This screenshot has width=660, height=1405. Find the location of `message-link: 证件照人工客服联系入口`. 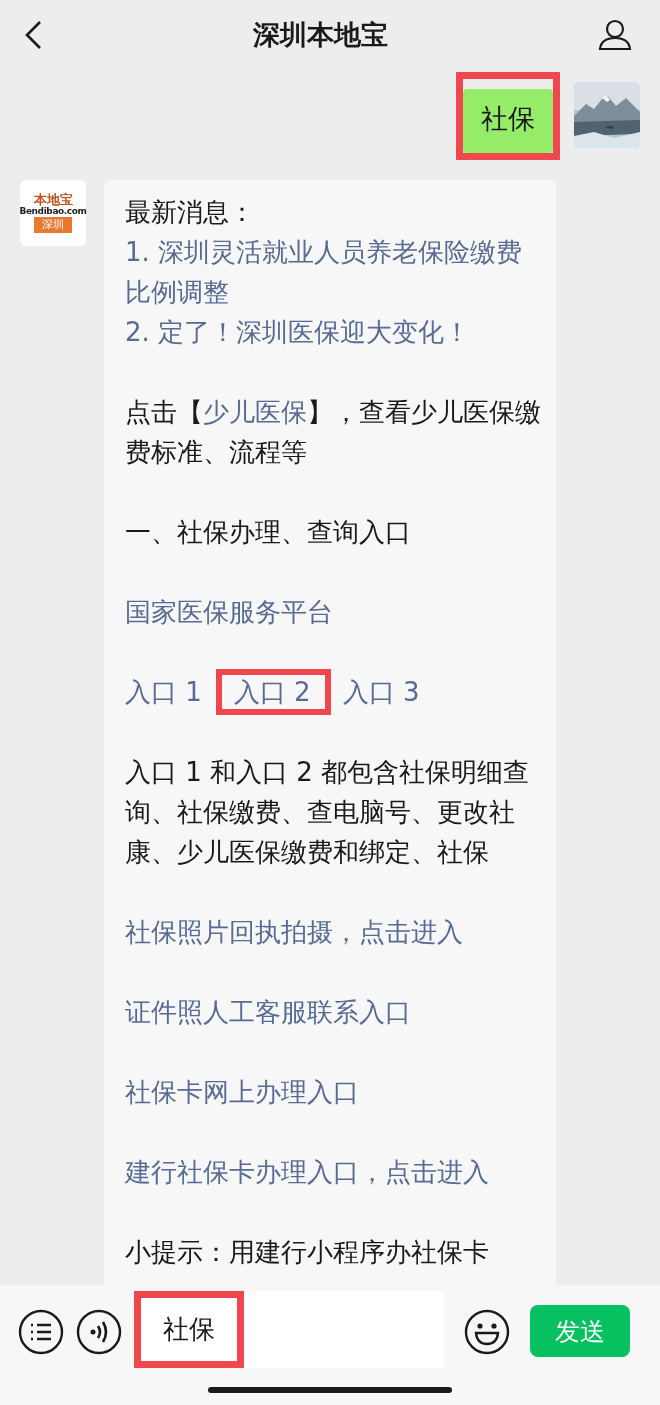

message-link: 证件照人工客服联系入口 is located at coordinates (335, 1012).